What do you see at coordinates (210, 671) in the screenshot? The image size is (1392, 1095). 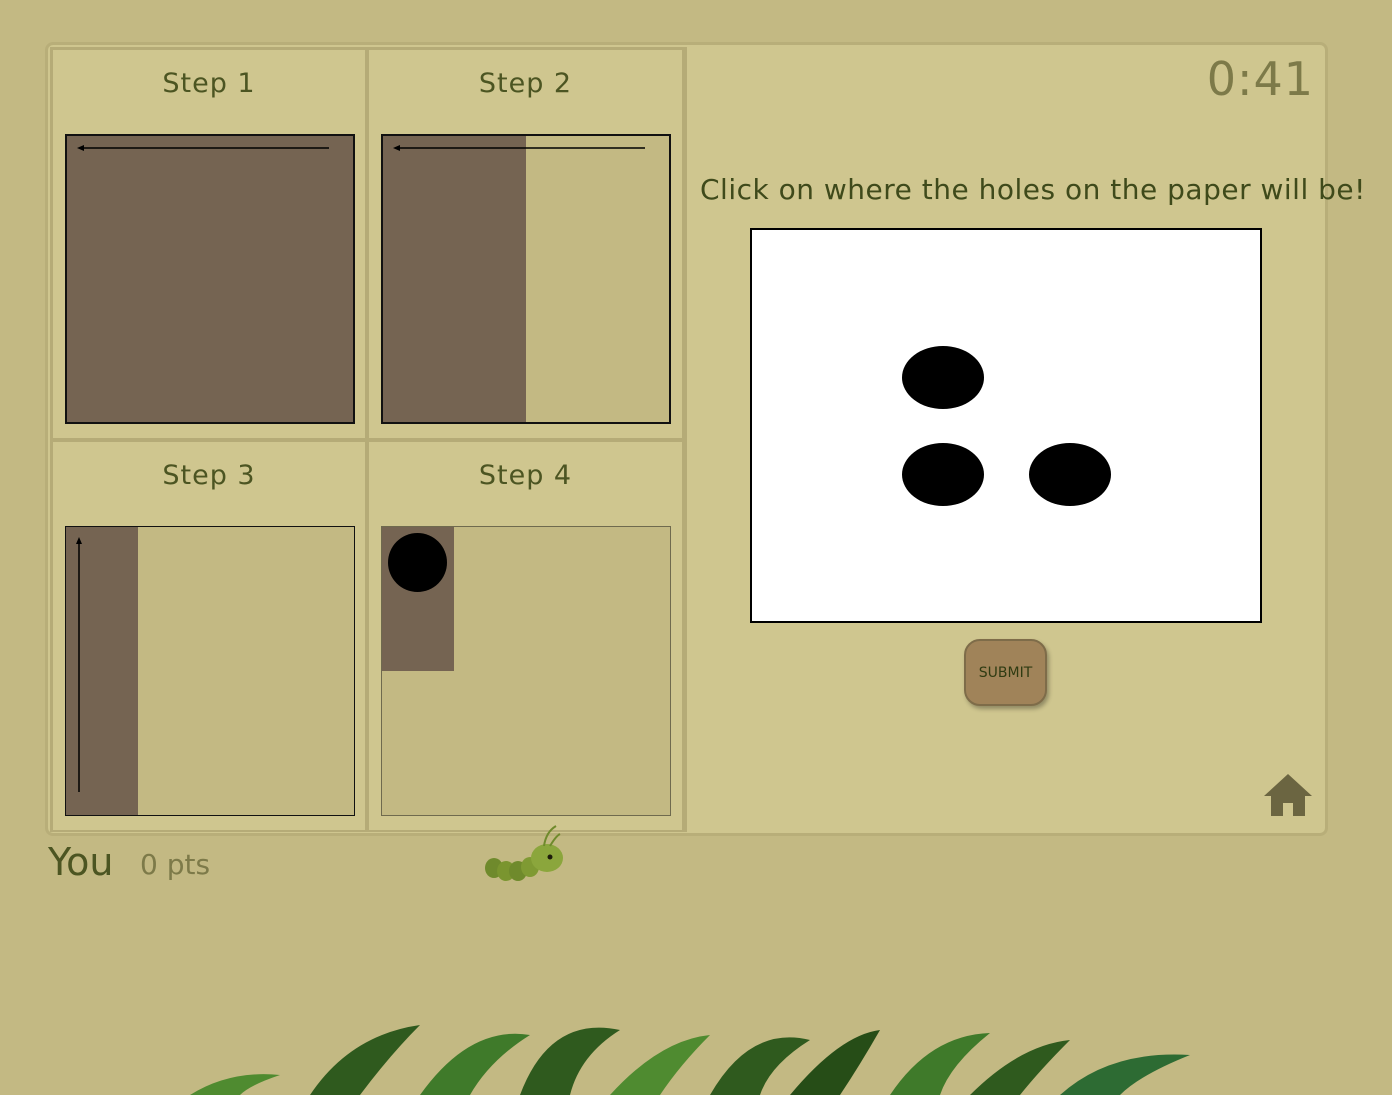 I see `step-3-paper` at bounding box center [210, 671].